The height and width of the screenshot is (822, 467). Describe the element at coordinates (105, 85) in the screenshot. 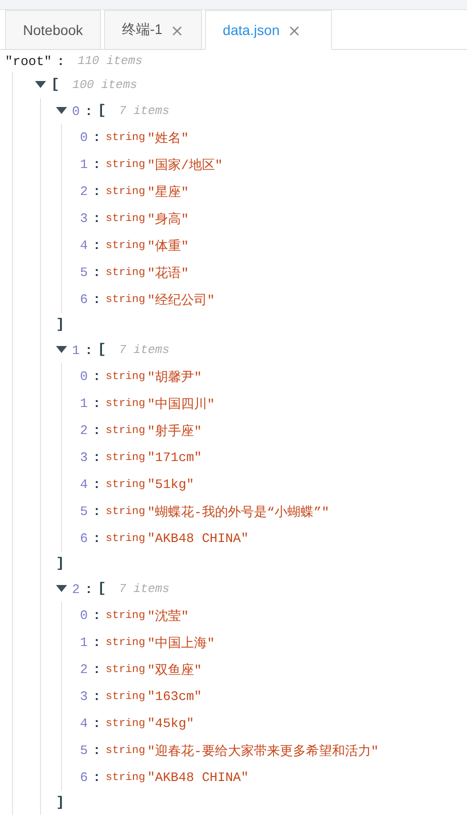

I see `item-count: 100 items` at that location.